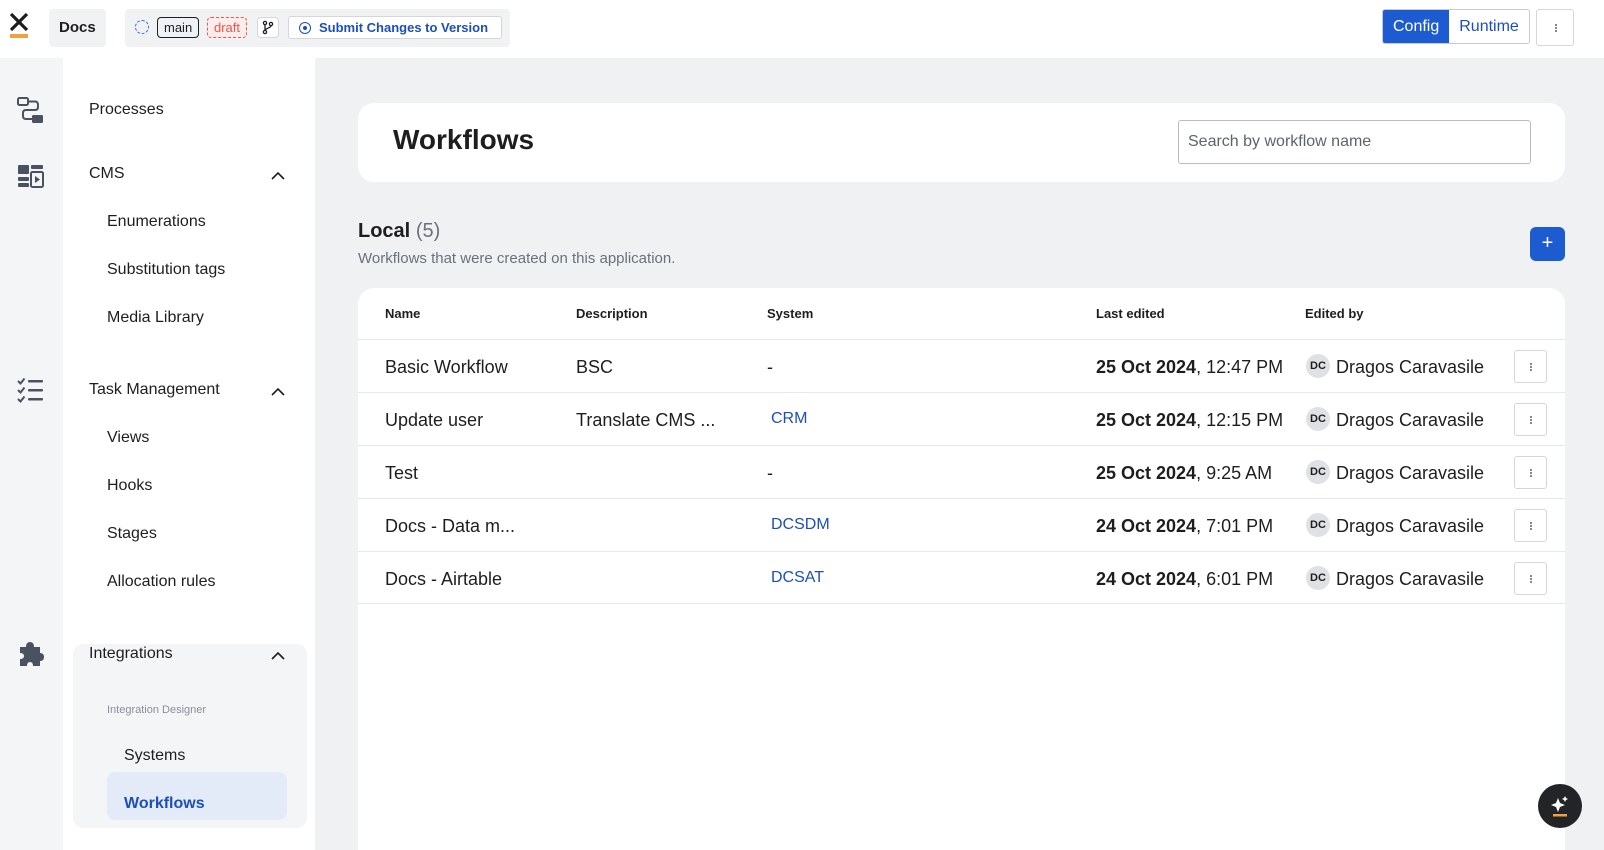 Image resolution: width=1604 pixels, height=850 pixels. I want to click on last-edited: 24 Oct 2024, 6:01 PM, so click(1184, 579).